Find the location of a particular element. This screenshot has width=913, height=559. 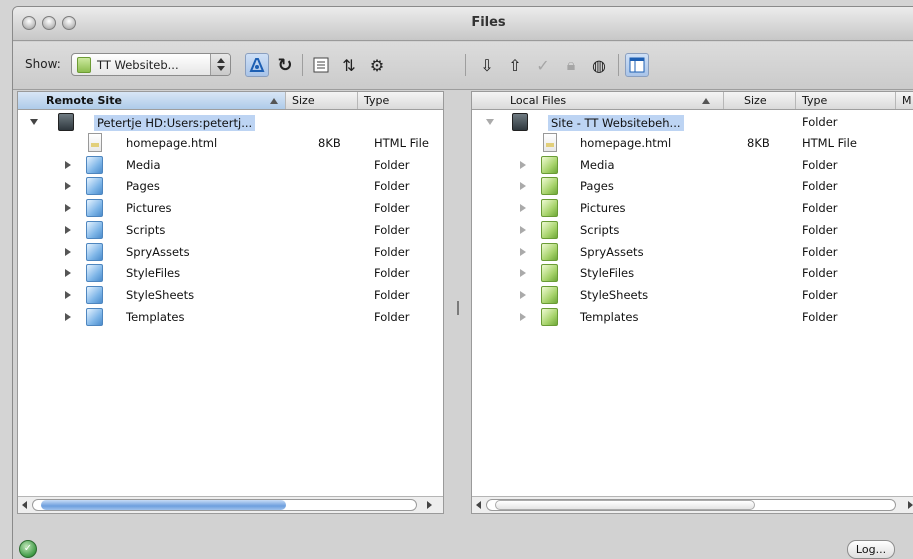

item-name: StyleFiles is located at coordinates (153, 273).